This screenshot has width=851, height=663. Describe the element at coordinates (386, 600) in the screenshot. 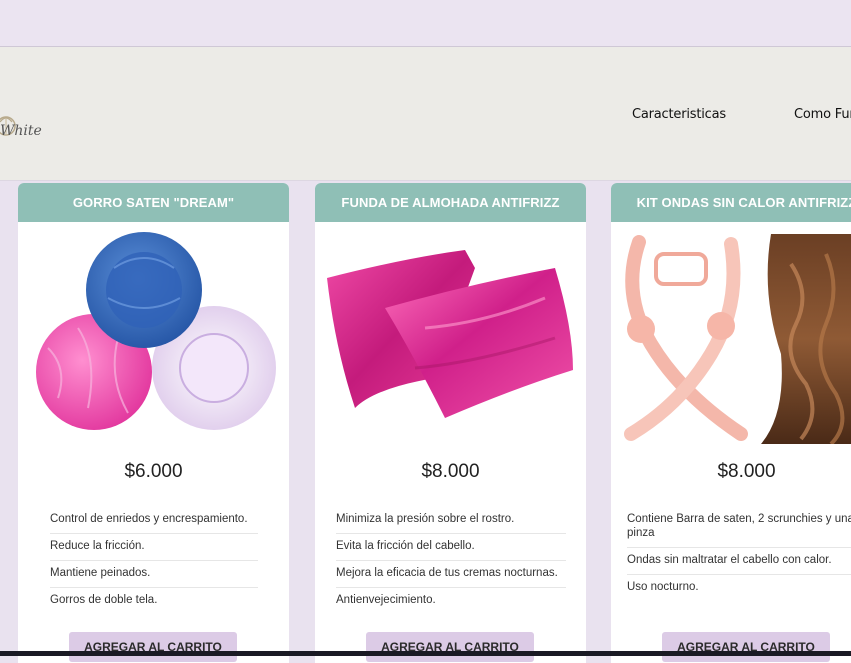

I see `feature-item: Antienvejecimiento.` at that location.